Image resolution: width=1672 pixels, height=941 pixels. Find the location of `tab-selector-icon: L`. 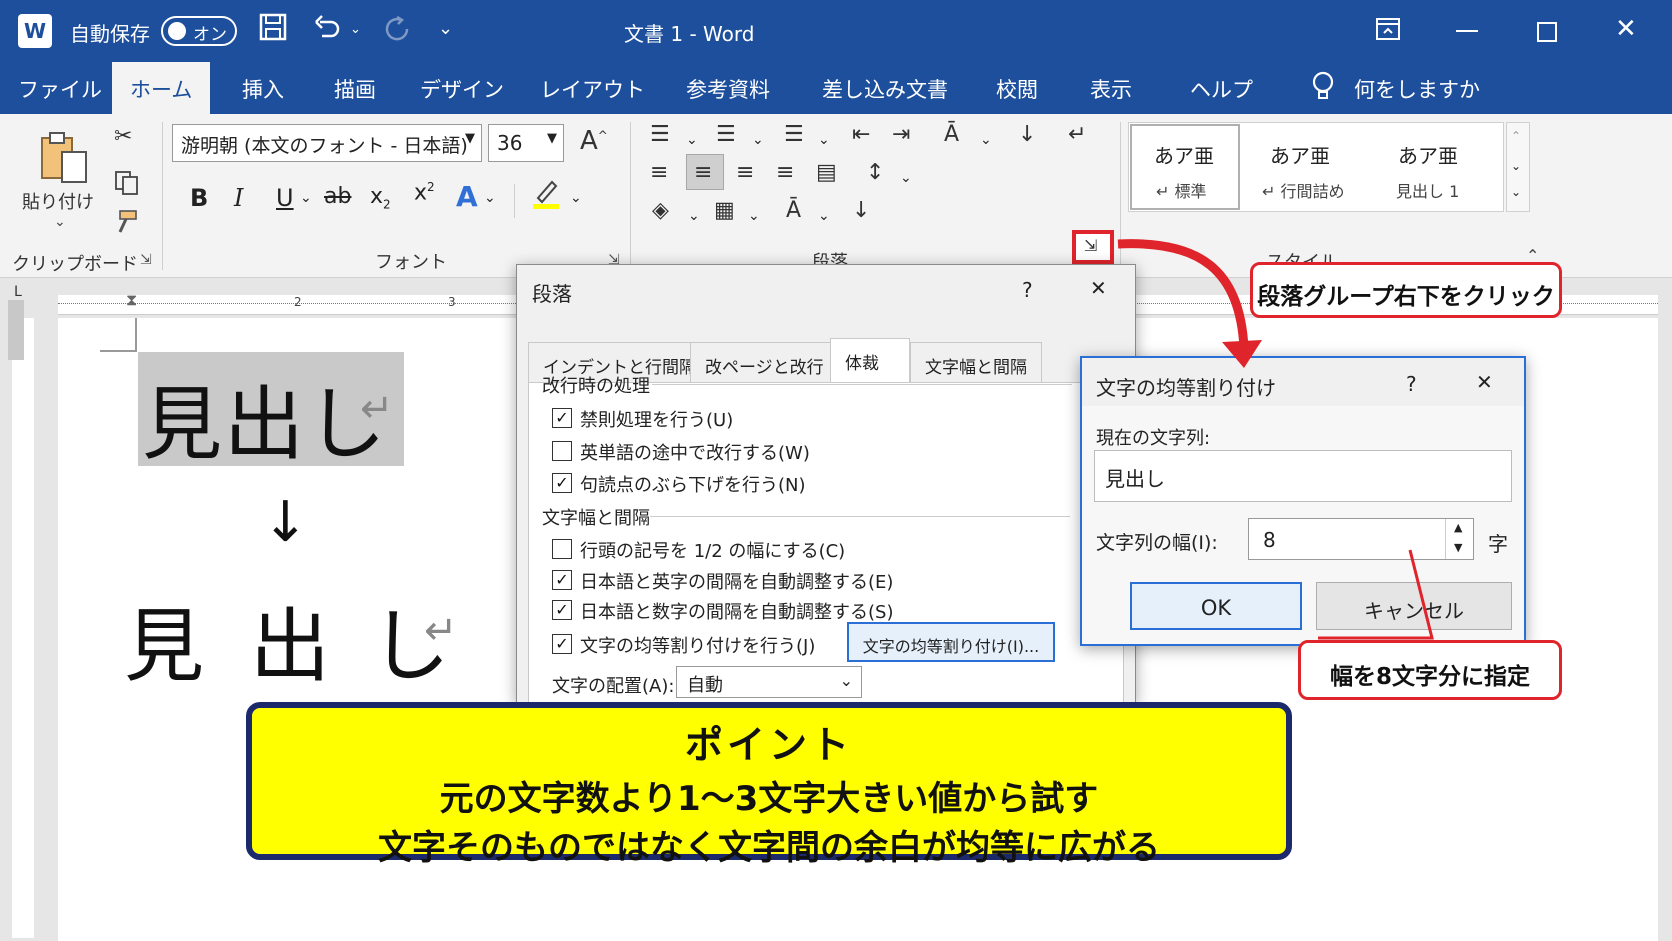

tab-selector-icon: L is located at coordinates (18, 292).